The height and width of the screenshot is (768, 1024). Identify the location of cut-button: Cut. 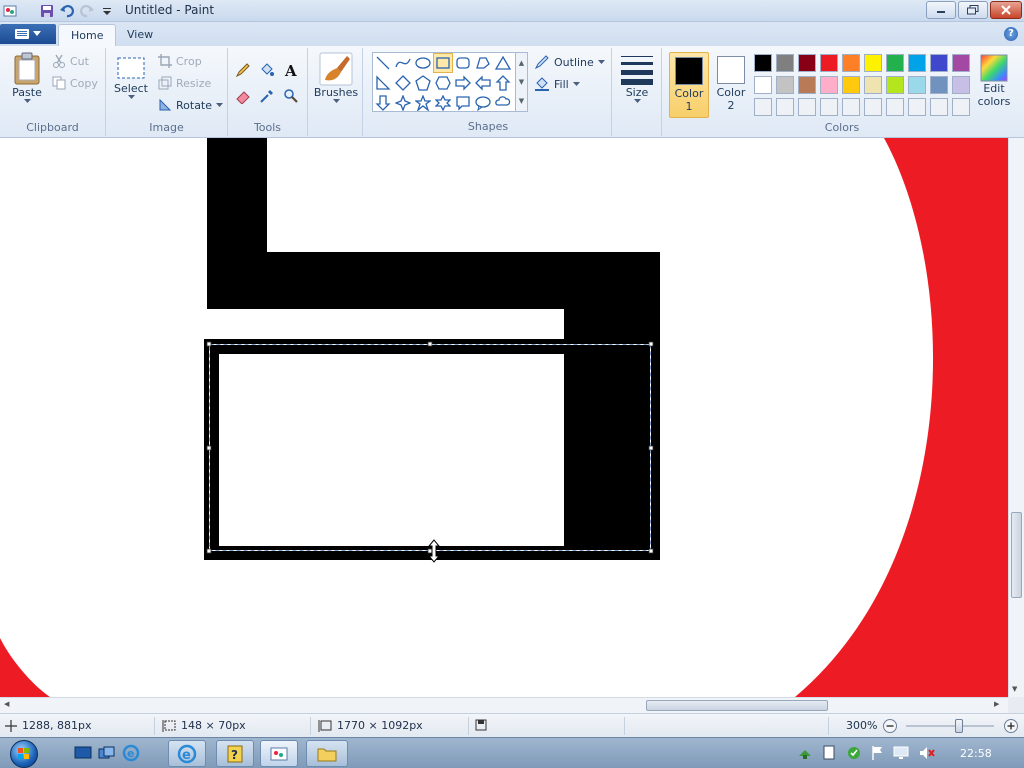
(70, 61).